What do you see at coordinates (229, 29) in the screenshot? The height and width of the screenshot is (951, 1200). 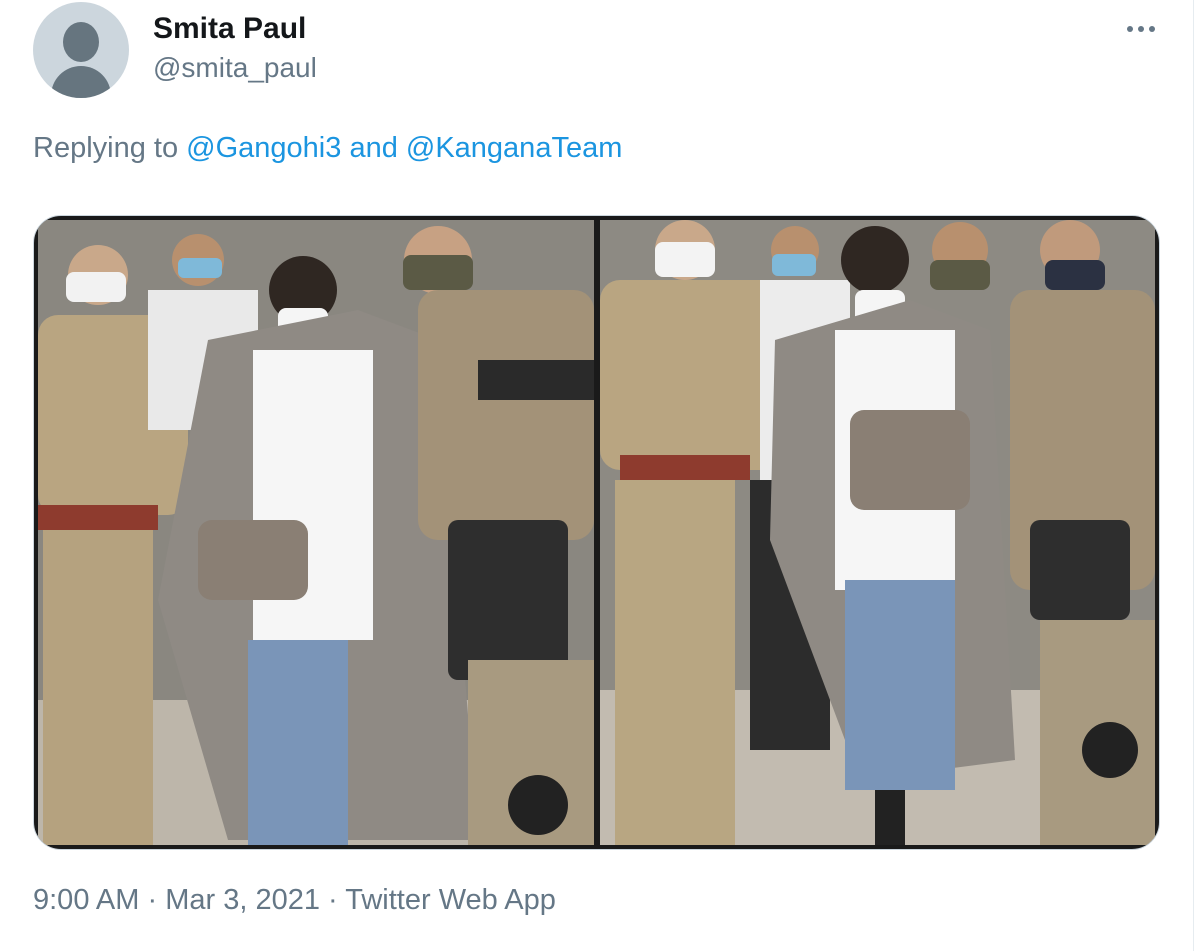 I see `author-display-name: Smita Paul` at bounding box center [229, 29].